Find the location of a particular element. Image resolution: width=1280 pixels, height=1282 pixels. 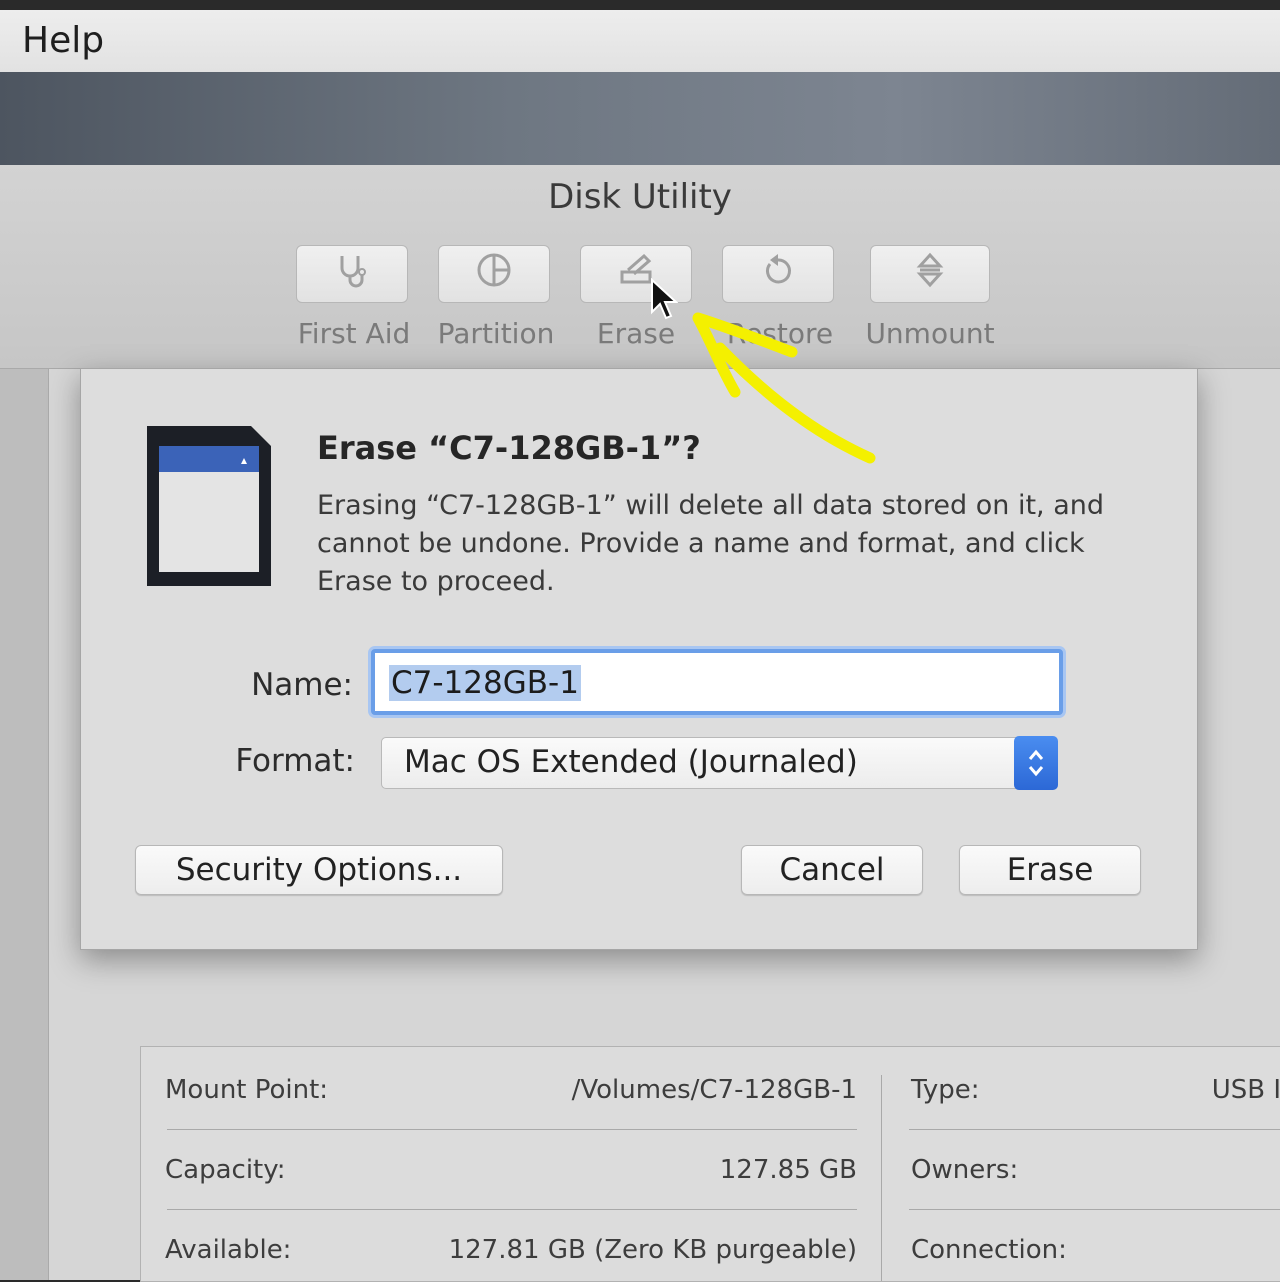

pie-partition-icon is located at coordinates (494, 274).